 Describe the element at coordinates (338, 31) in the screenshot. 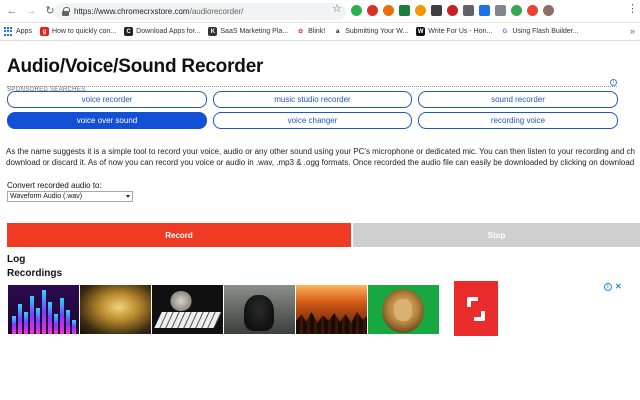

I see `favicon-icon: a` at that location.